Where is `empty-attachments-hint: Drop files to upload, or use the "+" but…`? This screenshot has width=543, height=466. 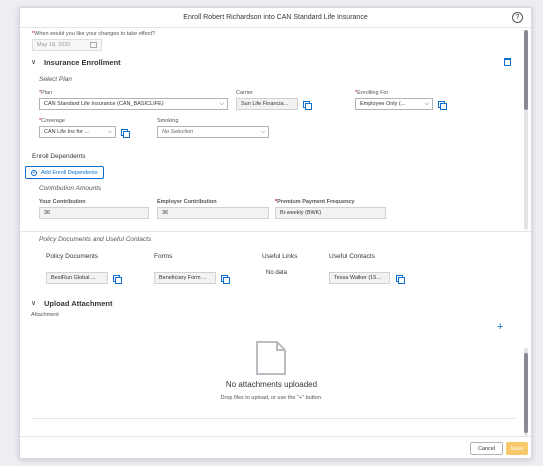
empty-attachments-hint: Drop files to upload, or use the "+" but… is located at coordinates (271, 398).